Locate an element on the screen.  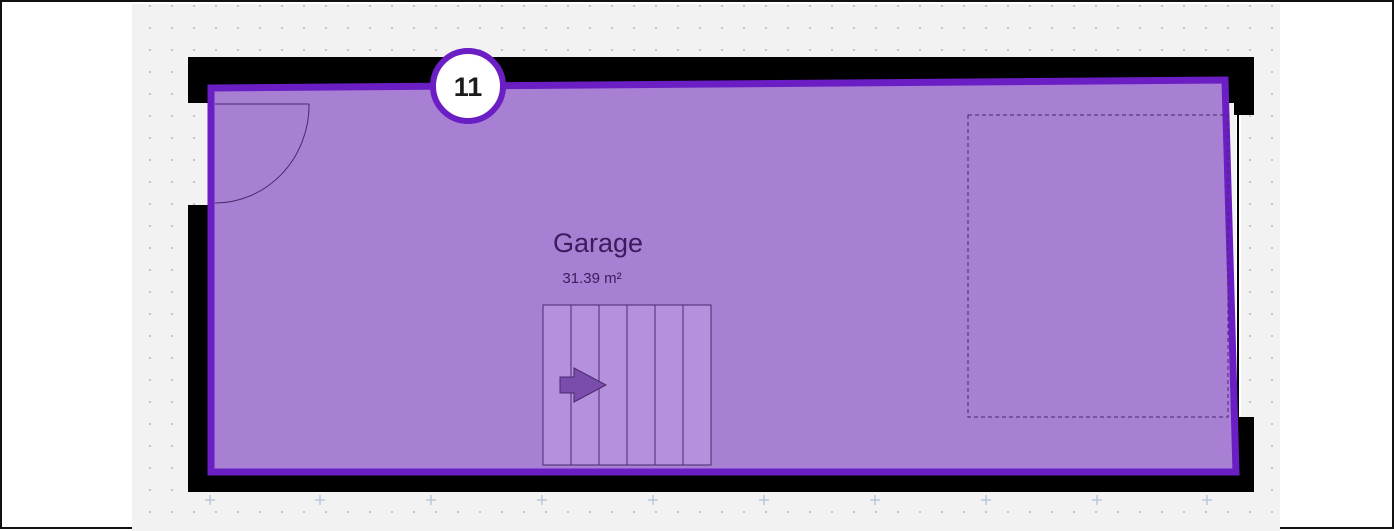
wall-left-upper is located at coordinates (199, 80).